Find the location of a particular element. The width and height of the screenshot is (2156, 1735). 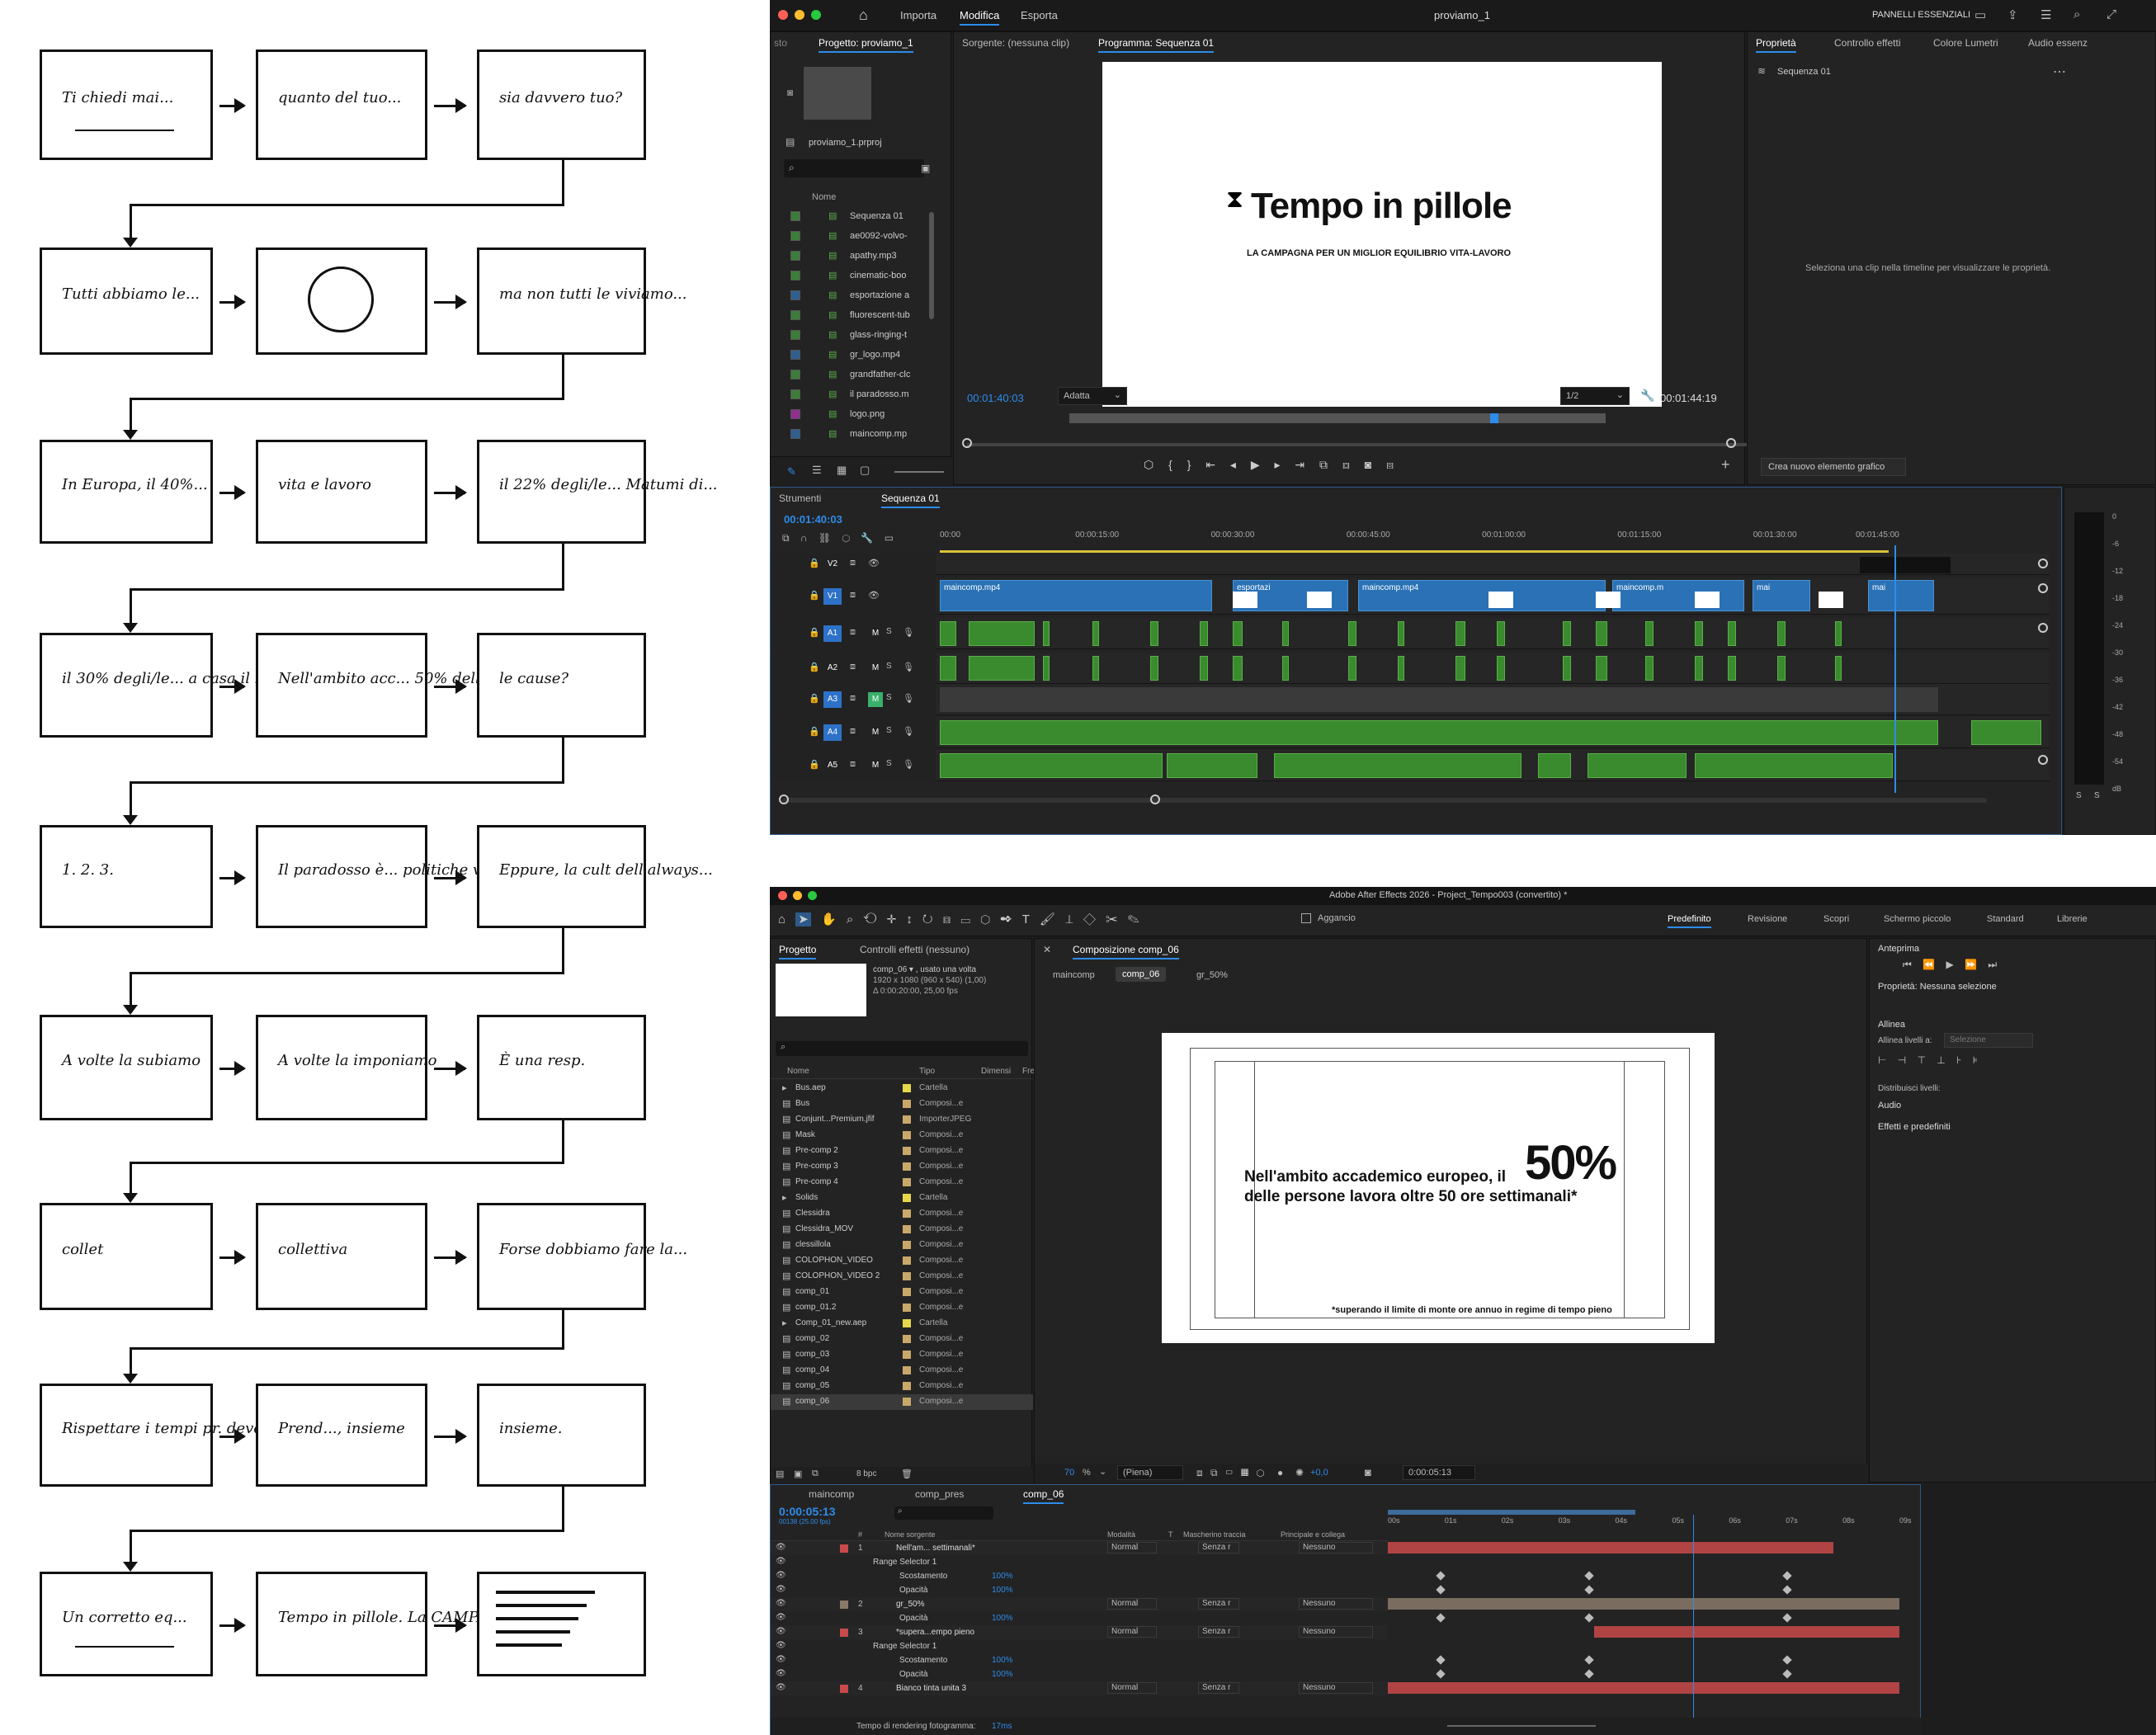

rectangle-tool-icon: ▭ is located at coordinates (964, 919).